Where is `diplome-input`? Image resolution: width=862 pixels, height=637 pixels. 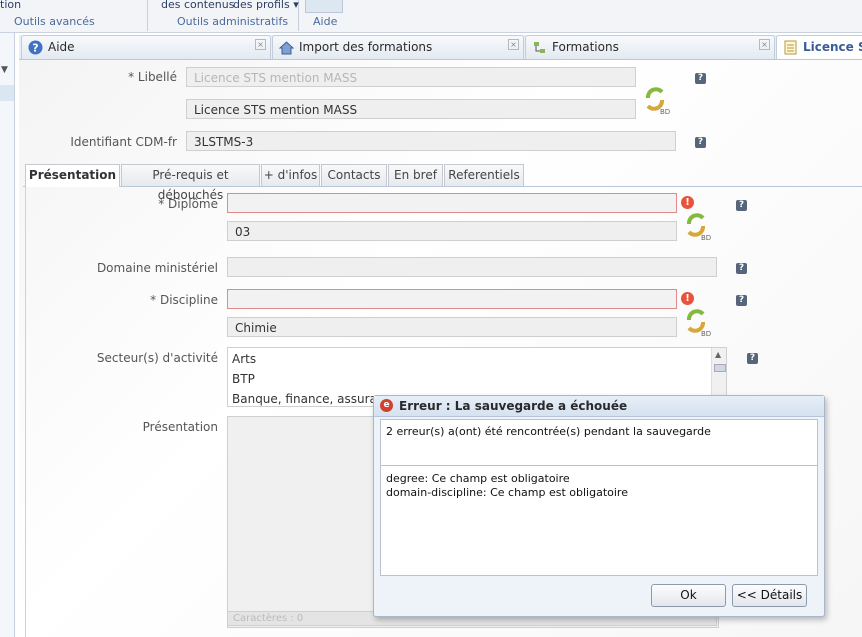
diplome-input is located at coordinates (452, 203).